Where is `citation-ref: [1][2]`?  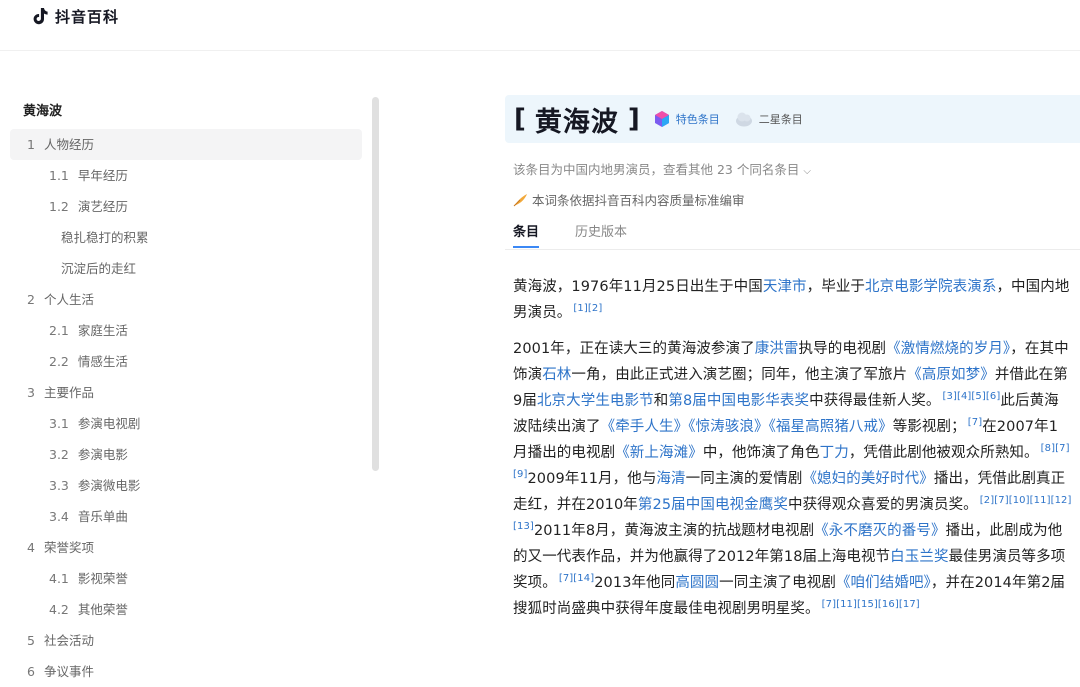
citation-ref: [1][2] is located at coordinates (587, 308).